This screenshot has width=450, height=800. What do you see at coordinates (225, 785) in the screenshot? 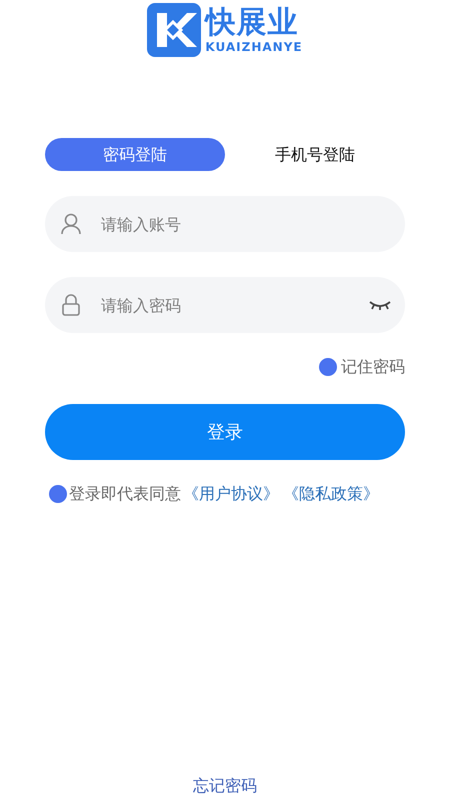
I see `forgot-password-link: 忘记密码` at bounding box center [225, 785].